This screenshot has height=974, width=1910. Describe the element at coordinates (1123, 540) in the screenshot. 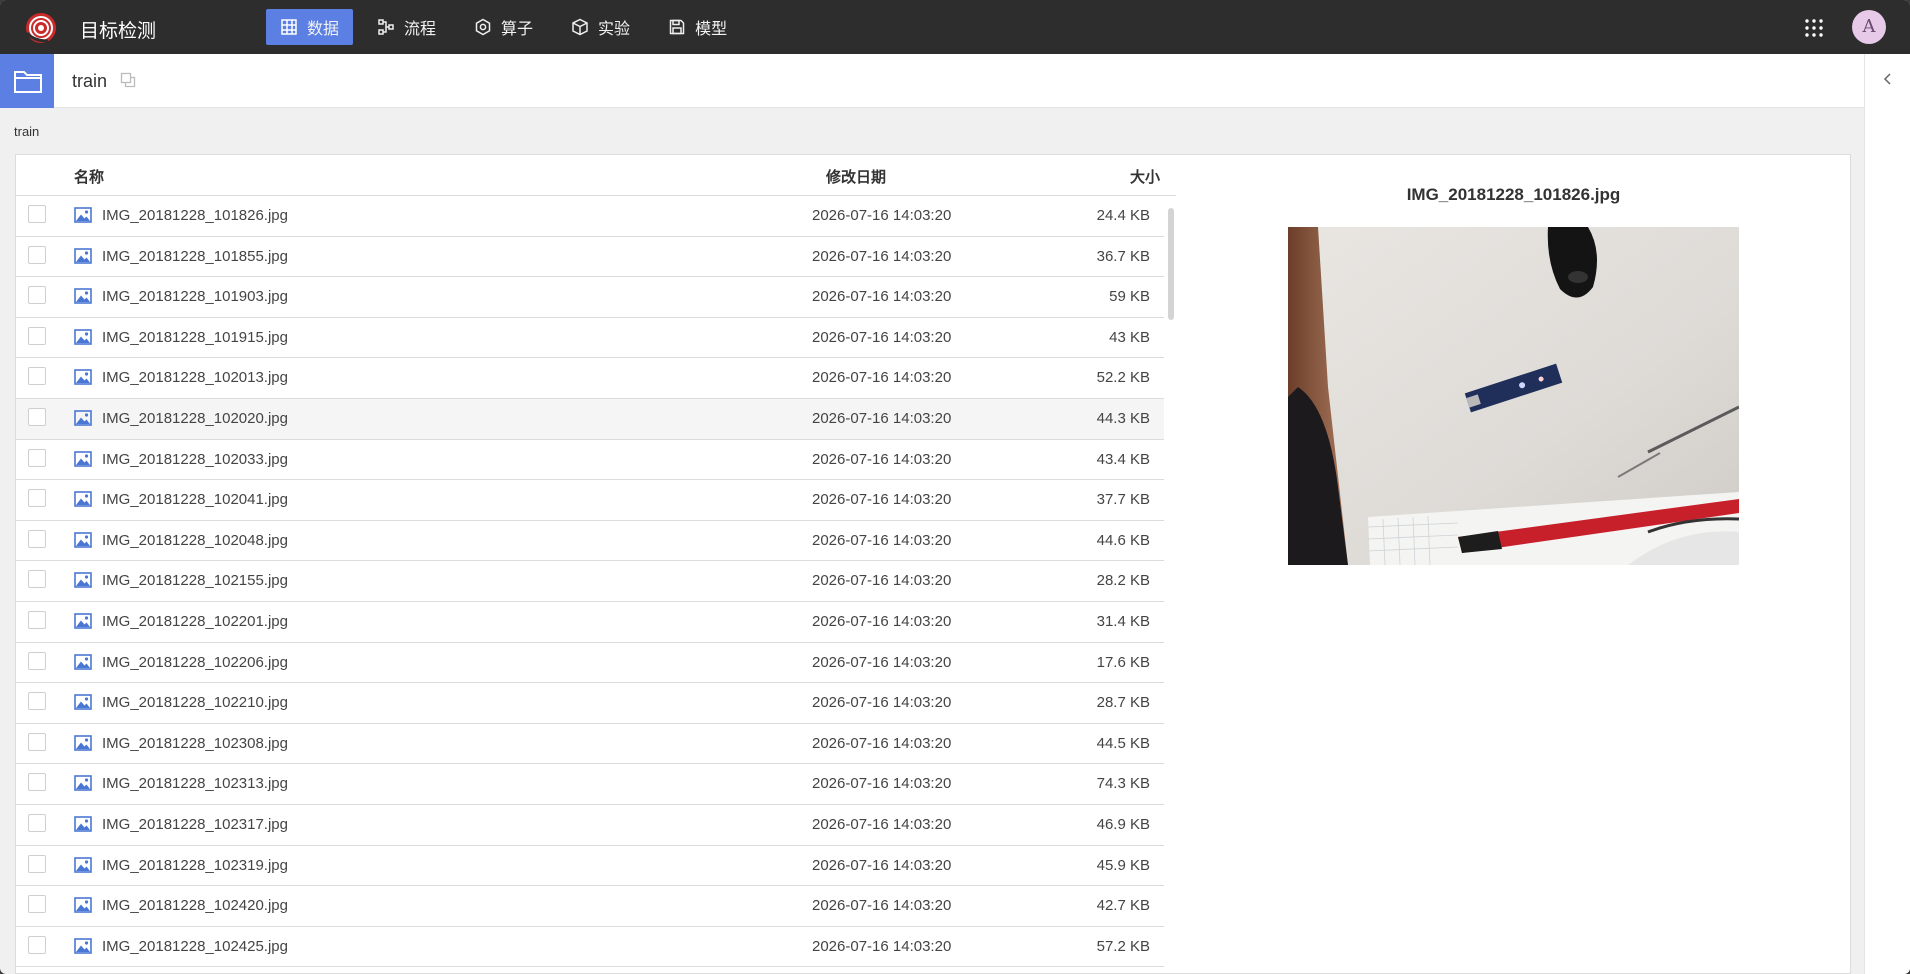

I see `file-size: 44.6 KB` at that location.